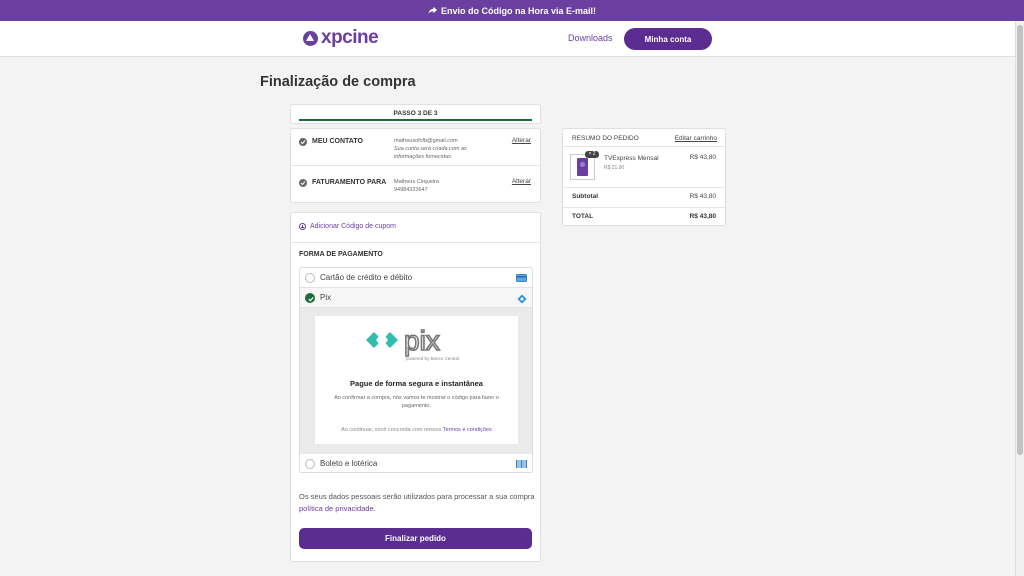 The width and height of the screenshot is (1024, 576). Describe the element at coordinates (326, 297) in the screenshot. I see `payment-option-label: Pix` at that location.